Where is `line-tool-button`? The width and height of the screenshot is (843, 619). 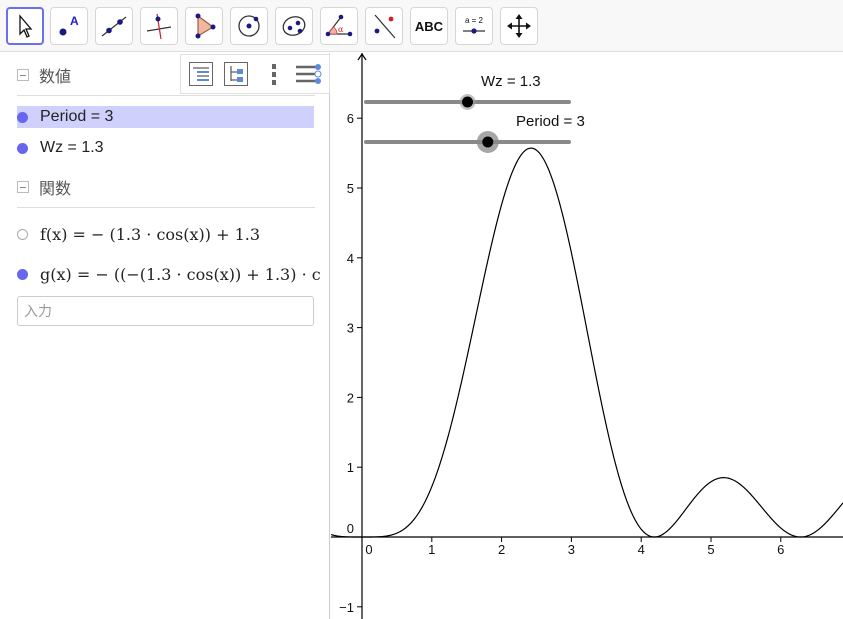
line-tool-button is located at coordinates (114, 26).